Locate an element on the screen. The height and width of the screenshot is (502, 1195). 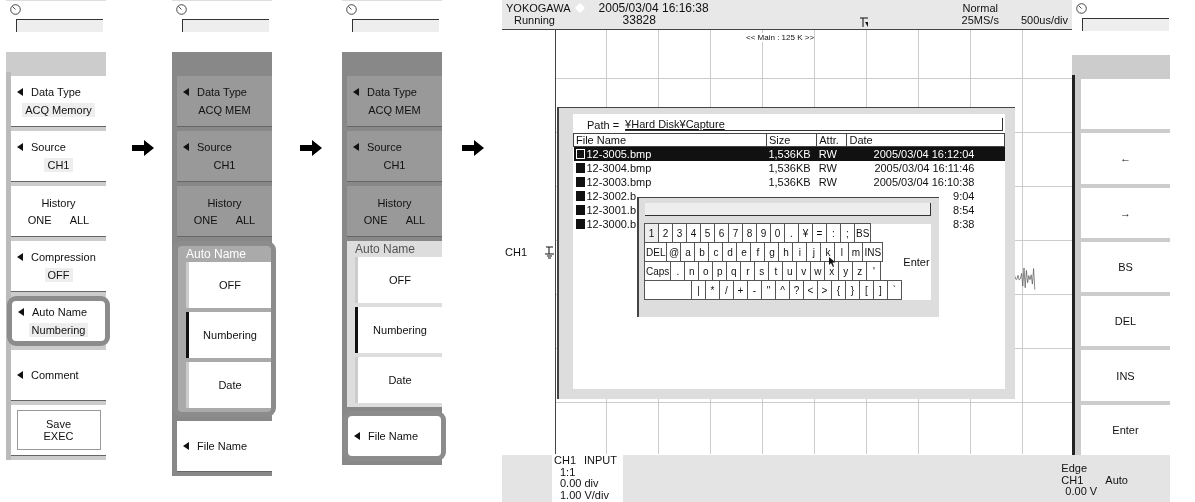
channel-label: CH1 is located at coordinates (516, 252).